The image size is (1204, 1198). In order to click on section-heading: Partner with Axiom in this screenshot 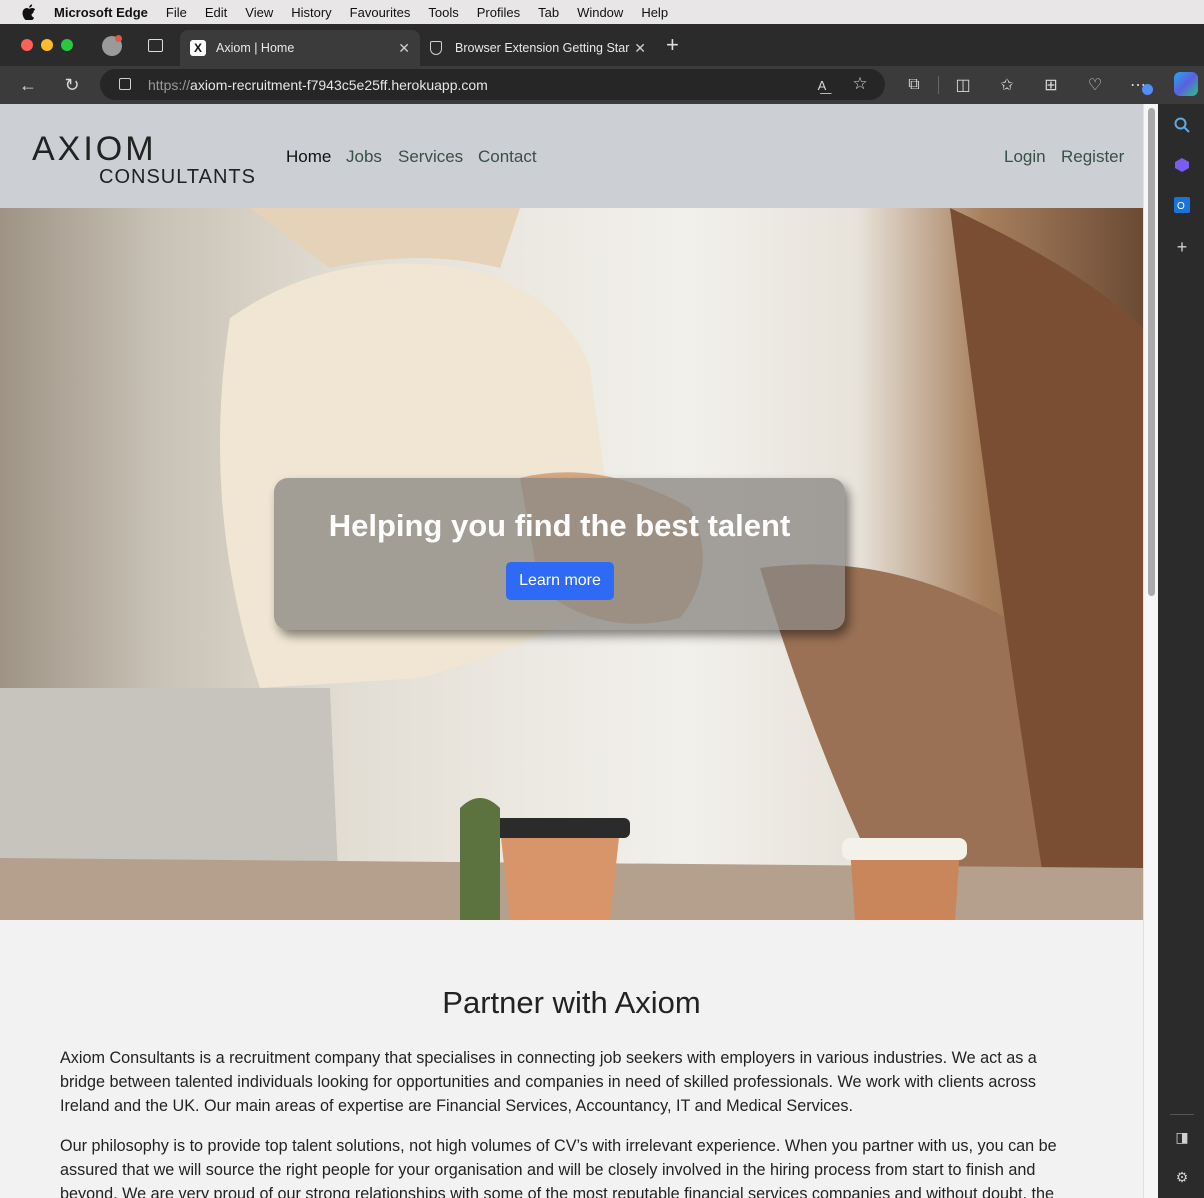, I will do `click(571, 1002)`.